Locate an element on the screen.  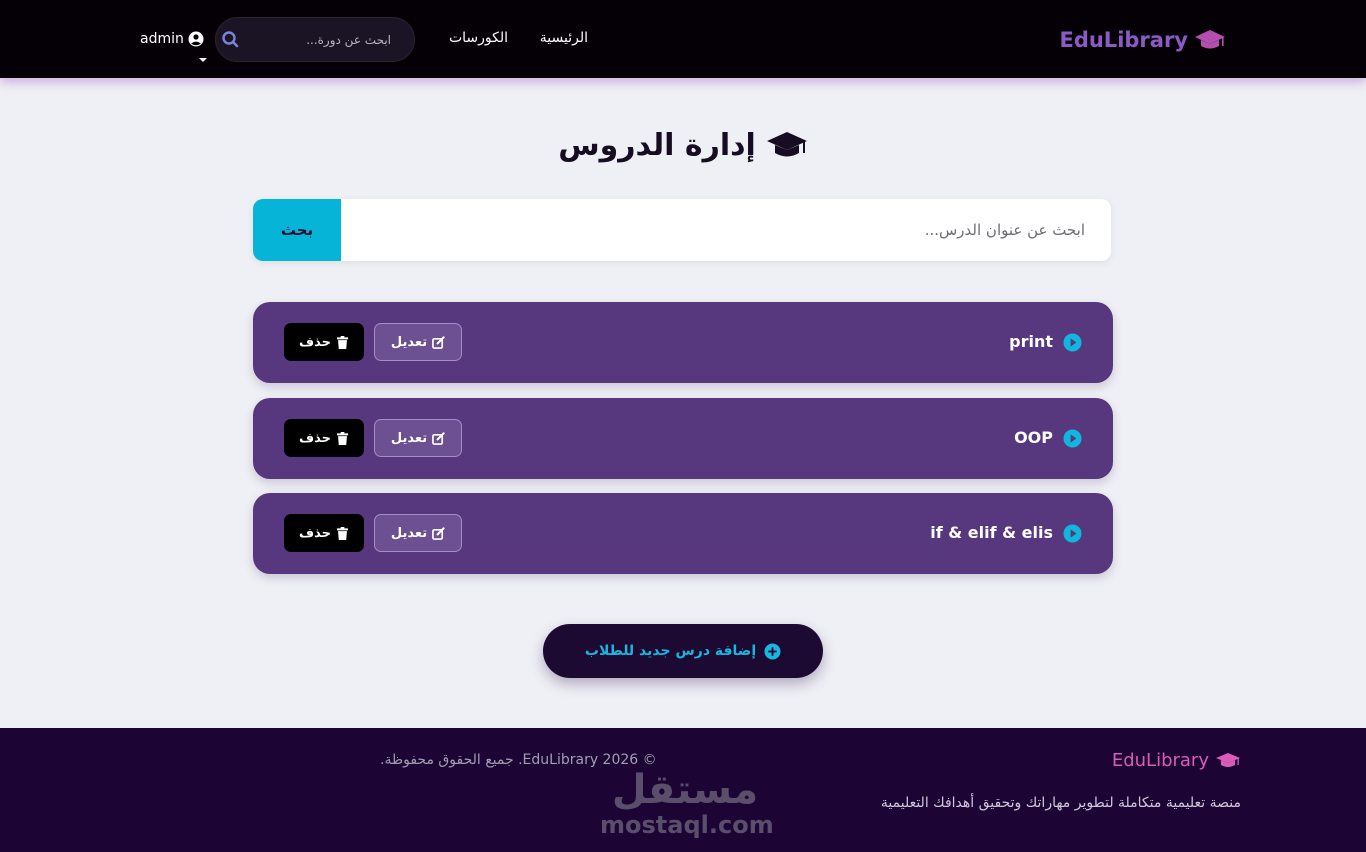
plus-circle-icon is located at coordinates (772, 651).